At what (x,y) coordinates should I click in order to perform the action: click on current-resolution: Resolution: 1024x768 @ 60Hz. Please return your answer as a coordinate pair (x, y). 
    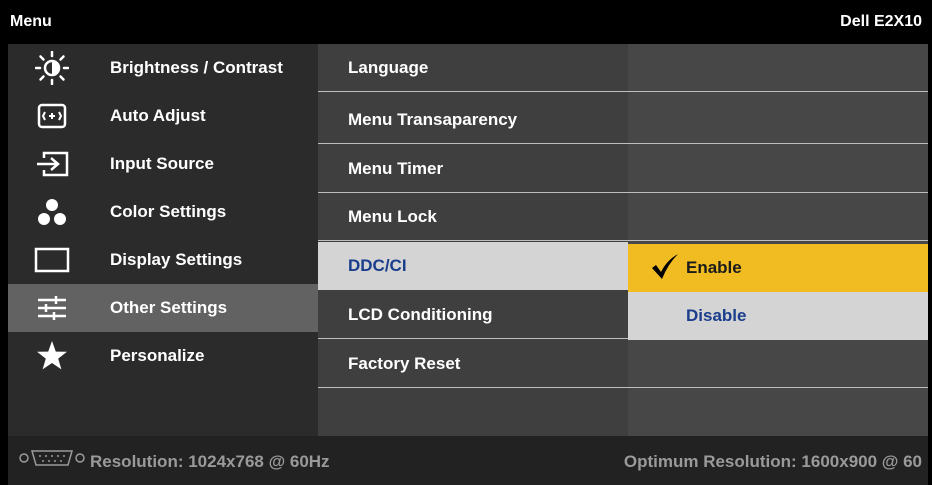
    Looking at the image, I should click on (210, 461).